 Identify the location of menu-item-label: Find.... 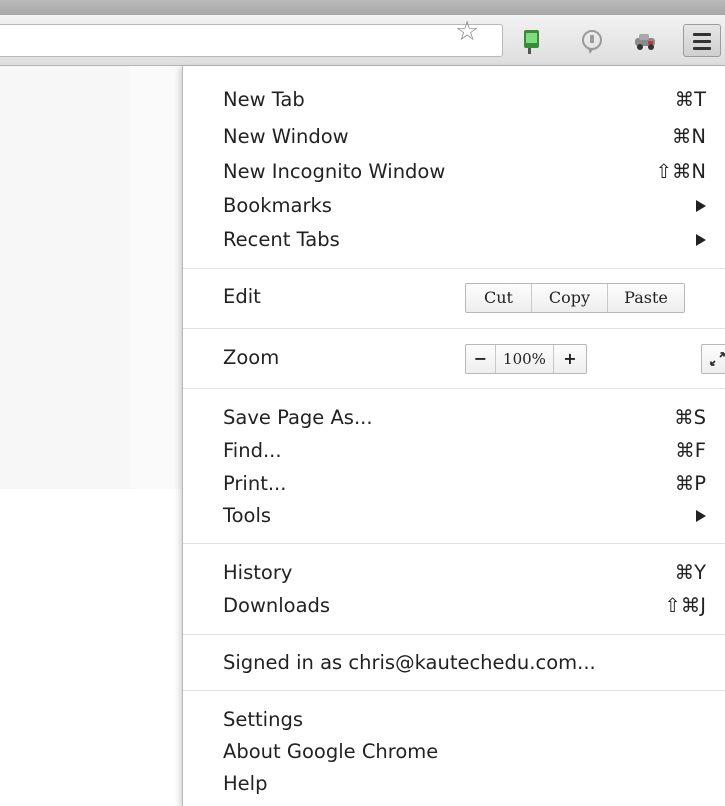
(252, 450).